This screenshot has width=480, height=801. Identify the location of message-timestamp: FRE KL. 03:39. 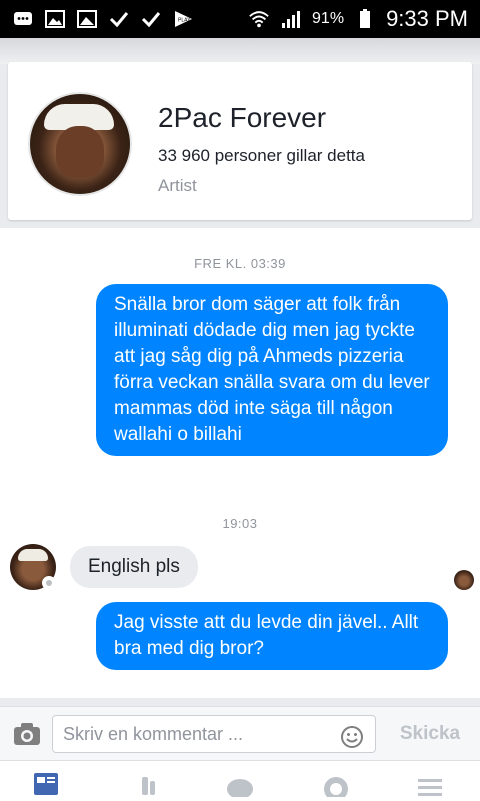
(240, 263).